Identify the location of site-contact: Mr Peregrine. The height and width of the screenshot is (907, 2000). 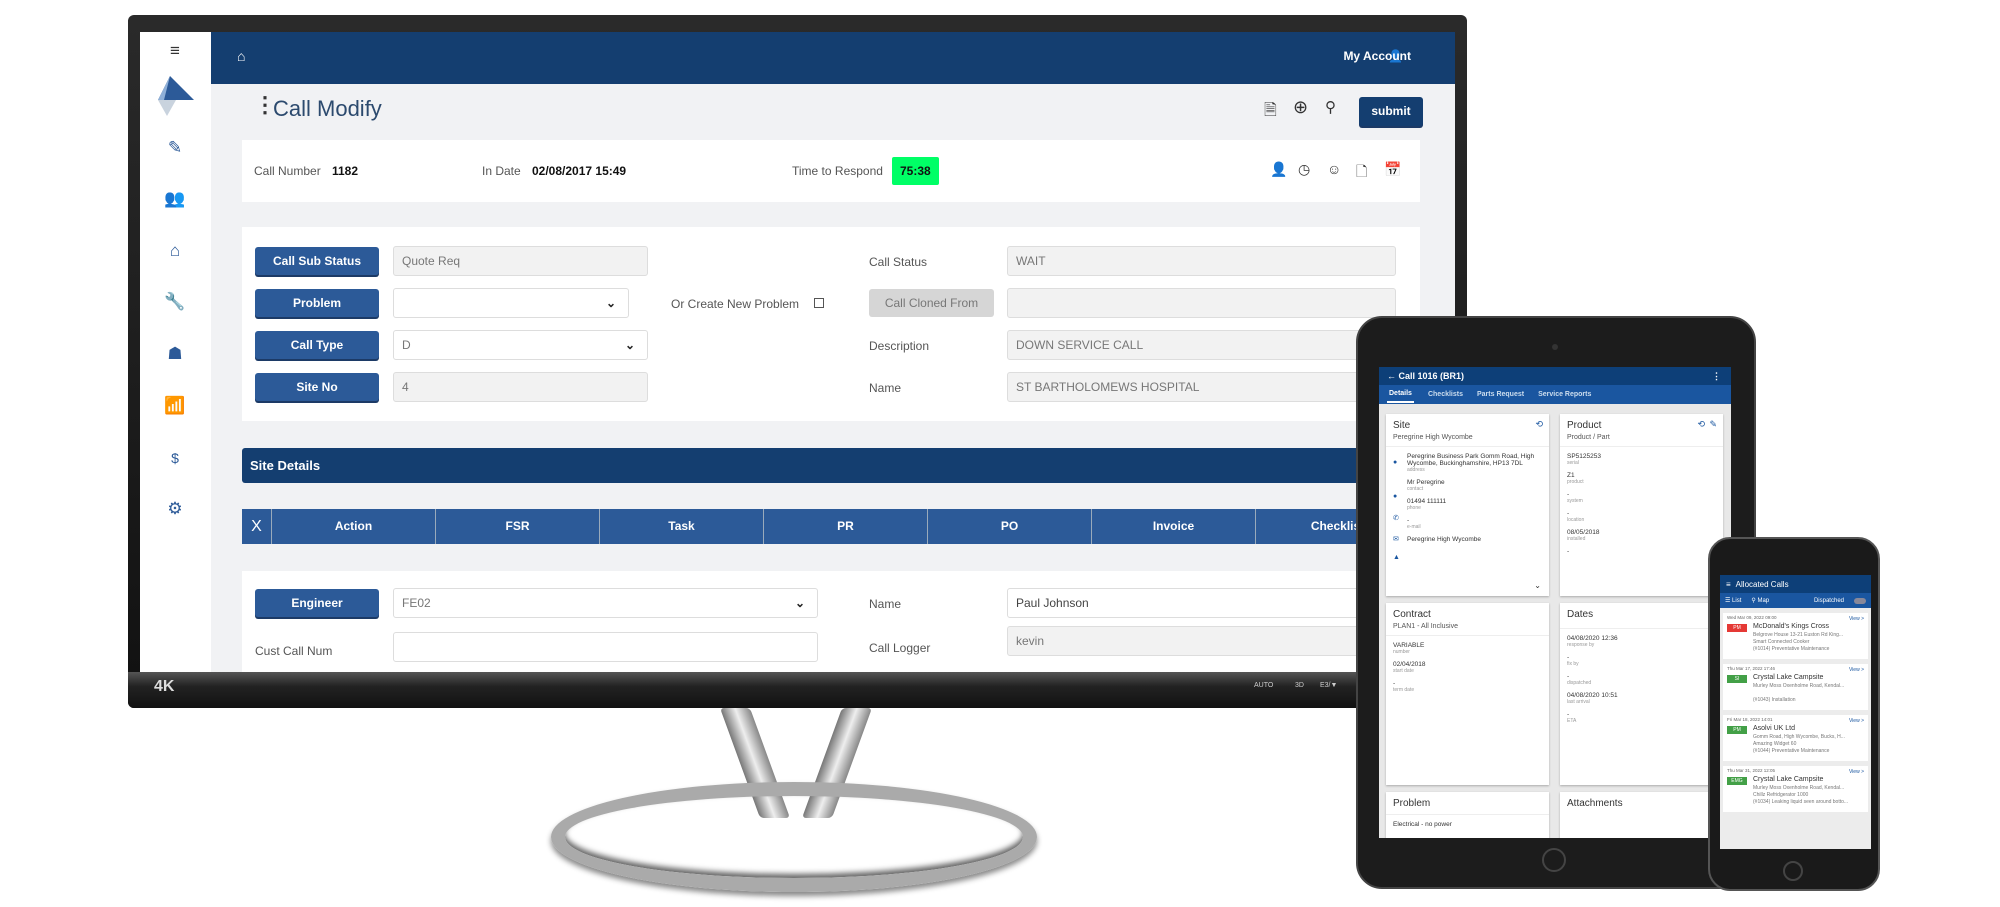
(1426, 482).